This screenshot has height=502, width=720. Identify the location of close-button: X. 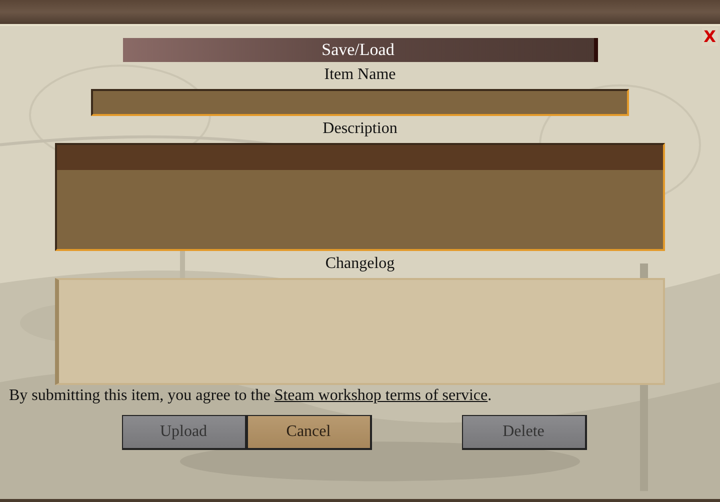
(710, 37).